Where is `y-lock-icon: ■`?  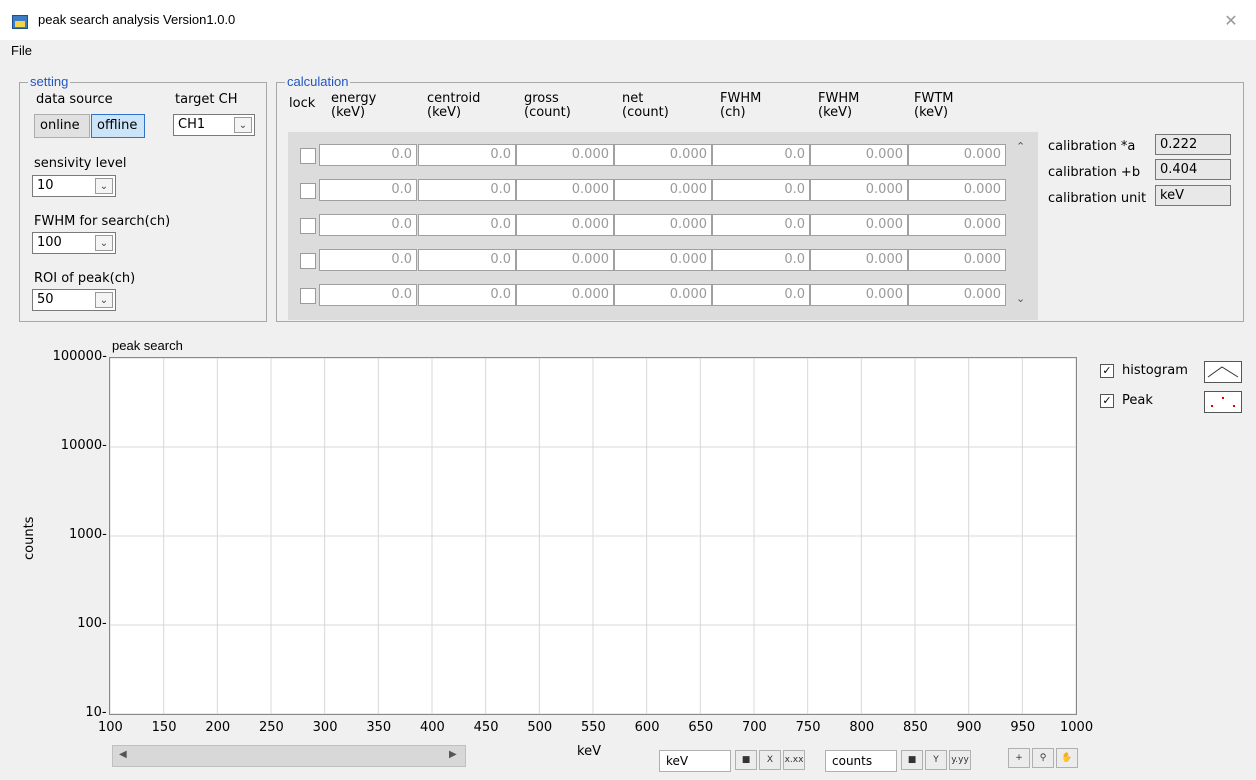
y-lock-icon: ■ is located at coordinates (912, 760).